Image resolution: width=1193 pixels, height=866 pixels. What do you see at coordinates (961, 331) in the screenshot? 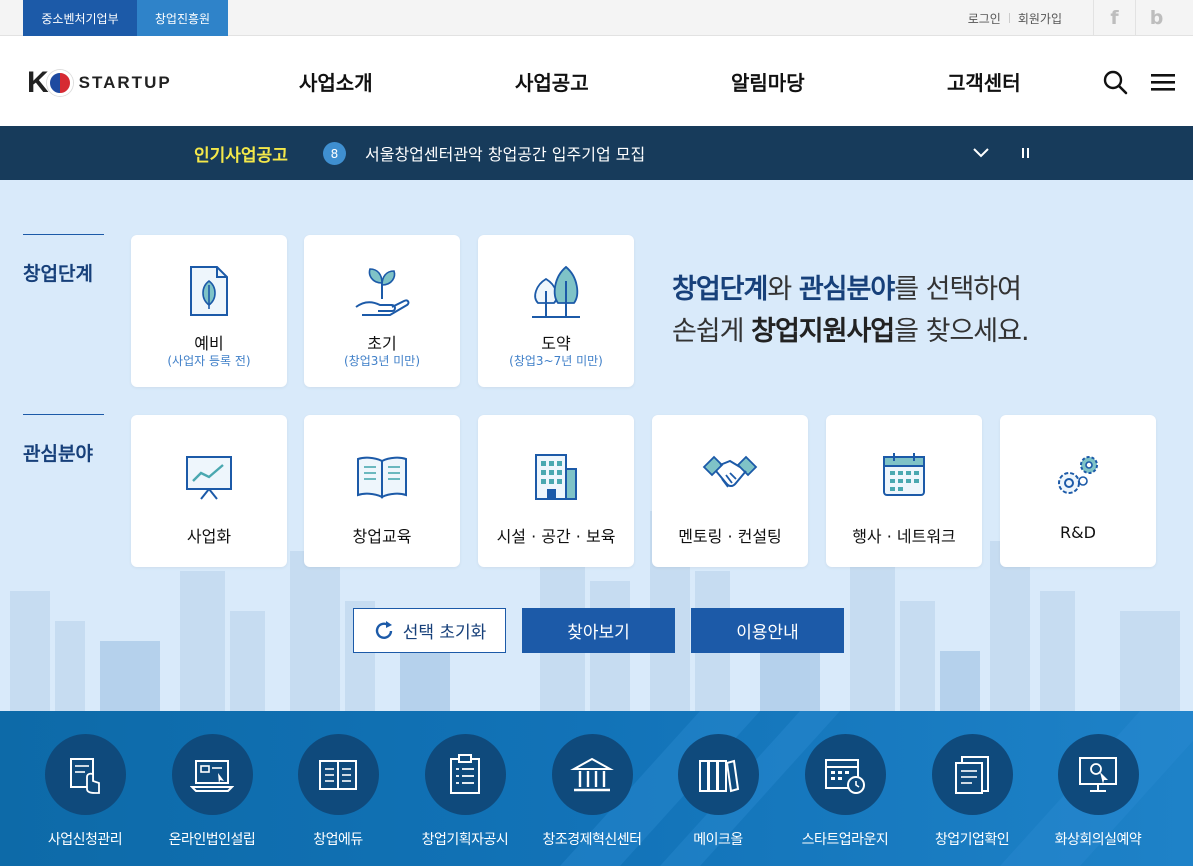
I see `headline-text: 을 찾으세요.` at bounding box center [961, 331].